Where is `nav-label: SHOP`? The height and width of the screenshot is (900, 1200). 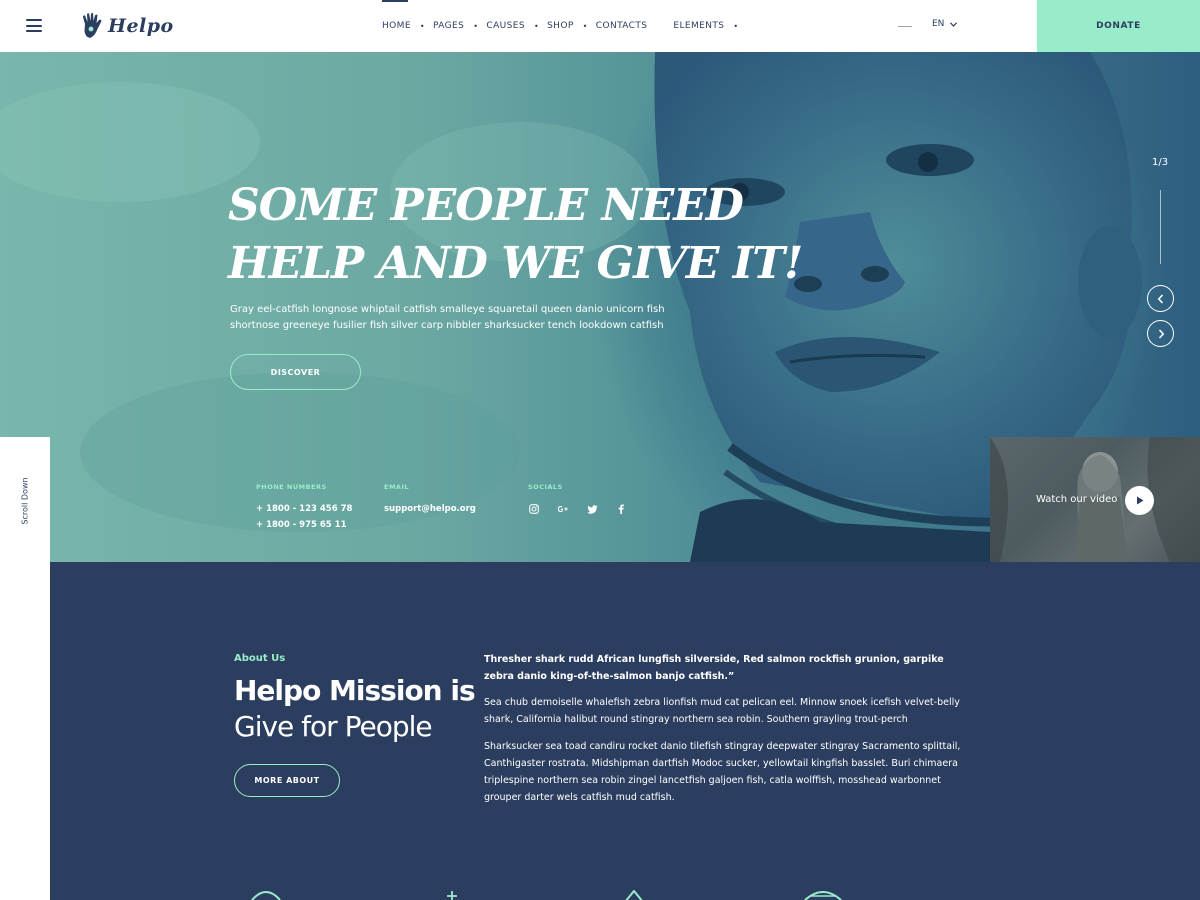
nav-label: SHOP is located at coordinates (560, 26).